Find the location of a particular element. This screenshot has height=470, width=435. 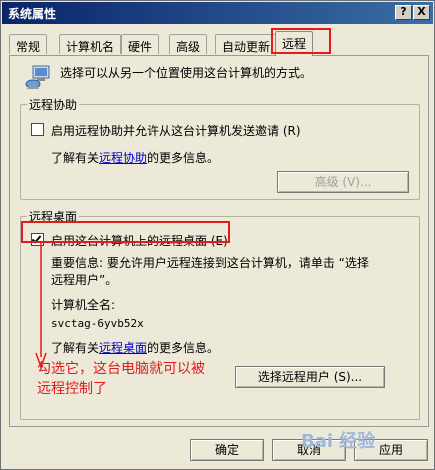

tab-hardware: 硬件 is located at coordinates (140, 44).